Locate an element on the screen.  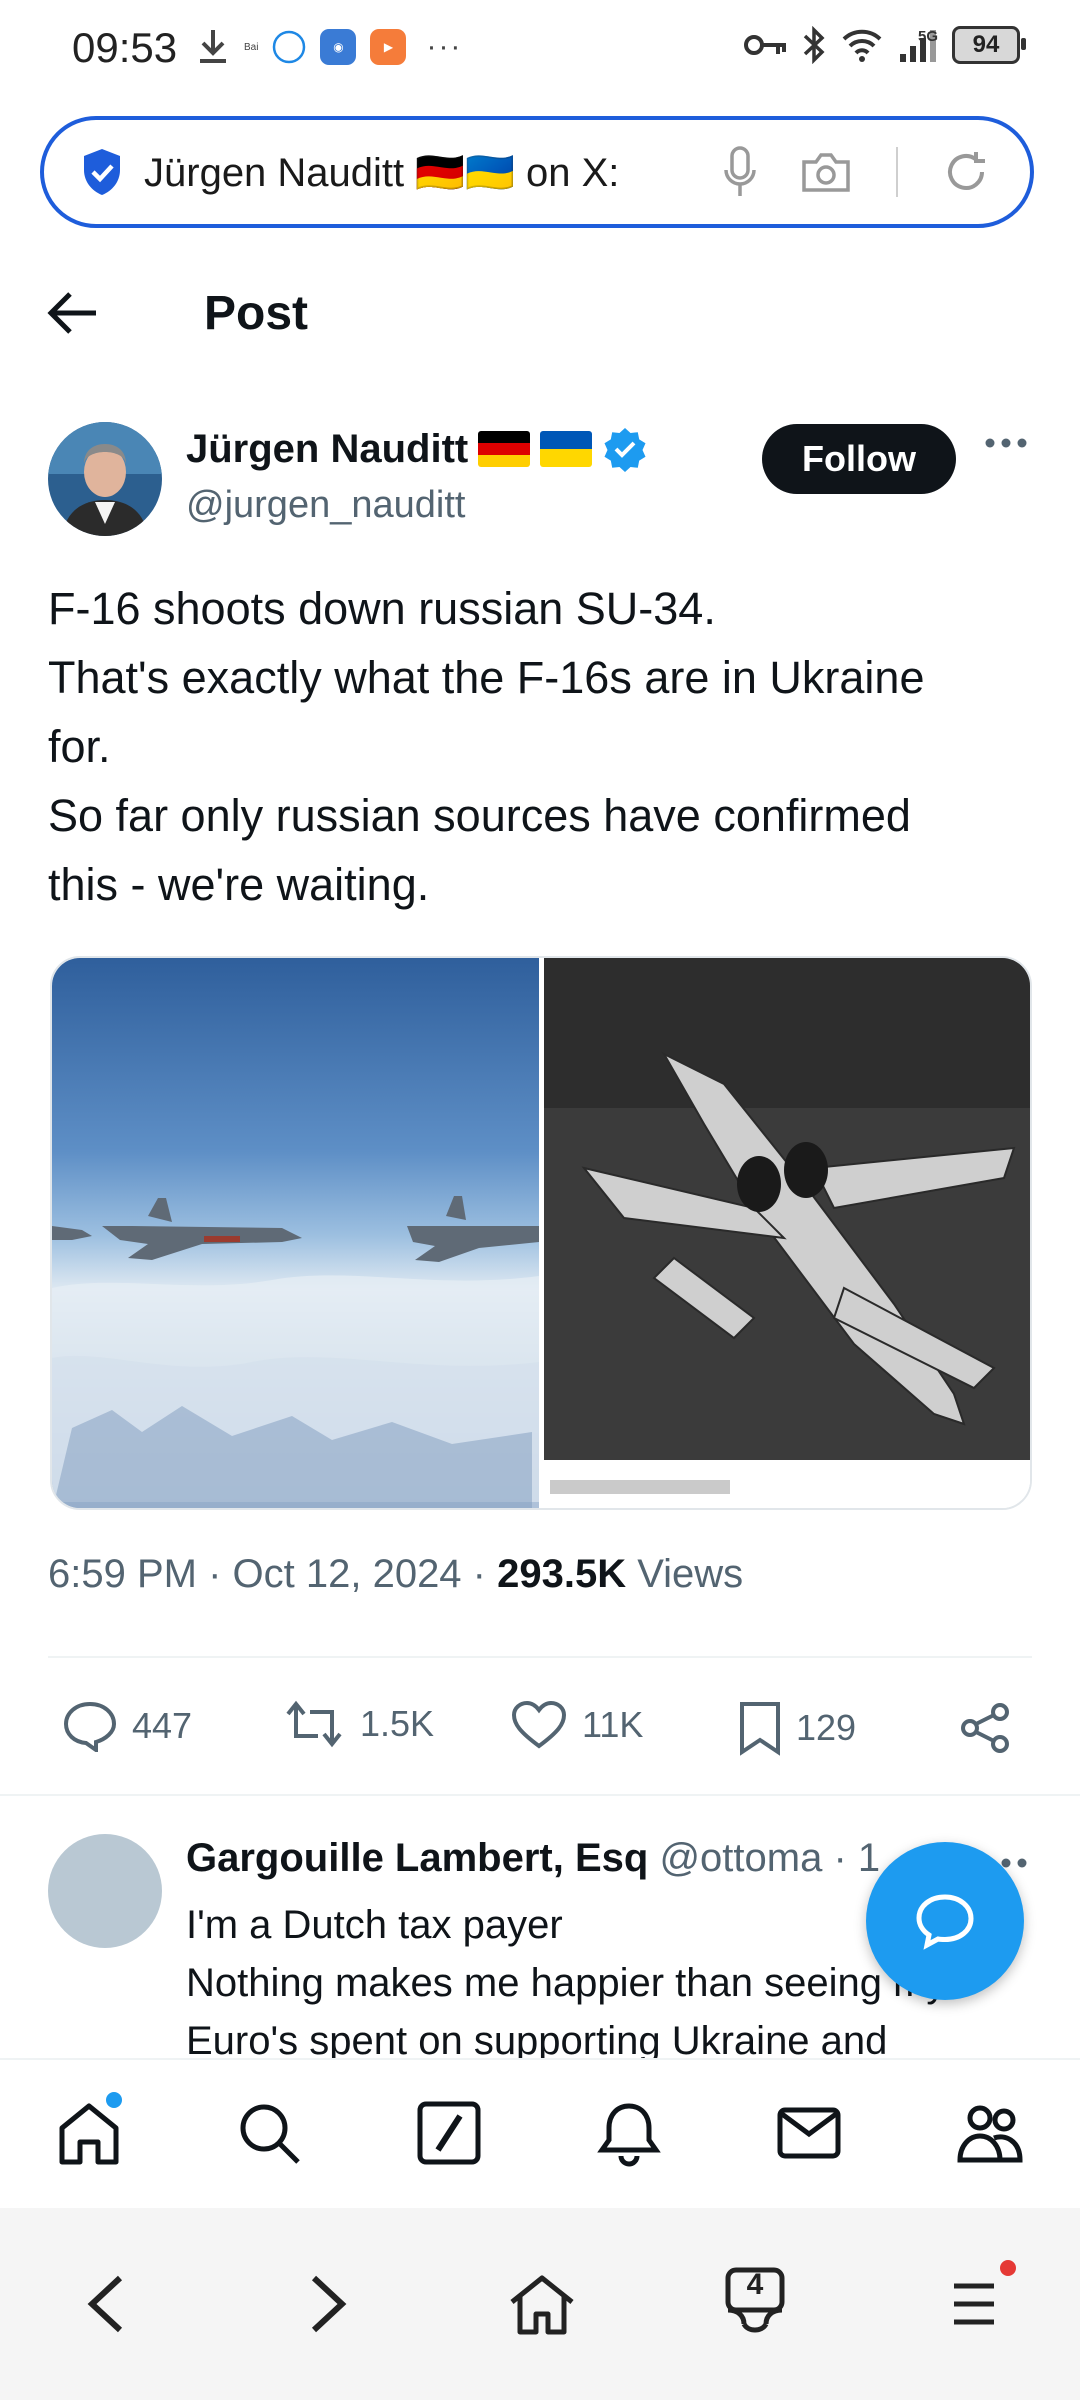
reload-icon is located at coordinates (966, 172).